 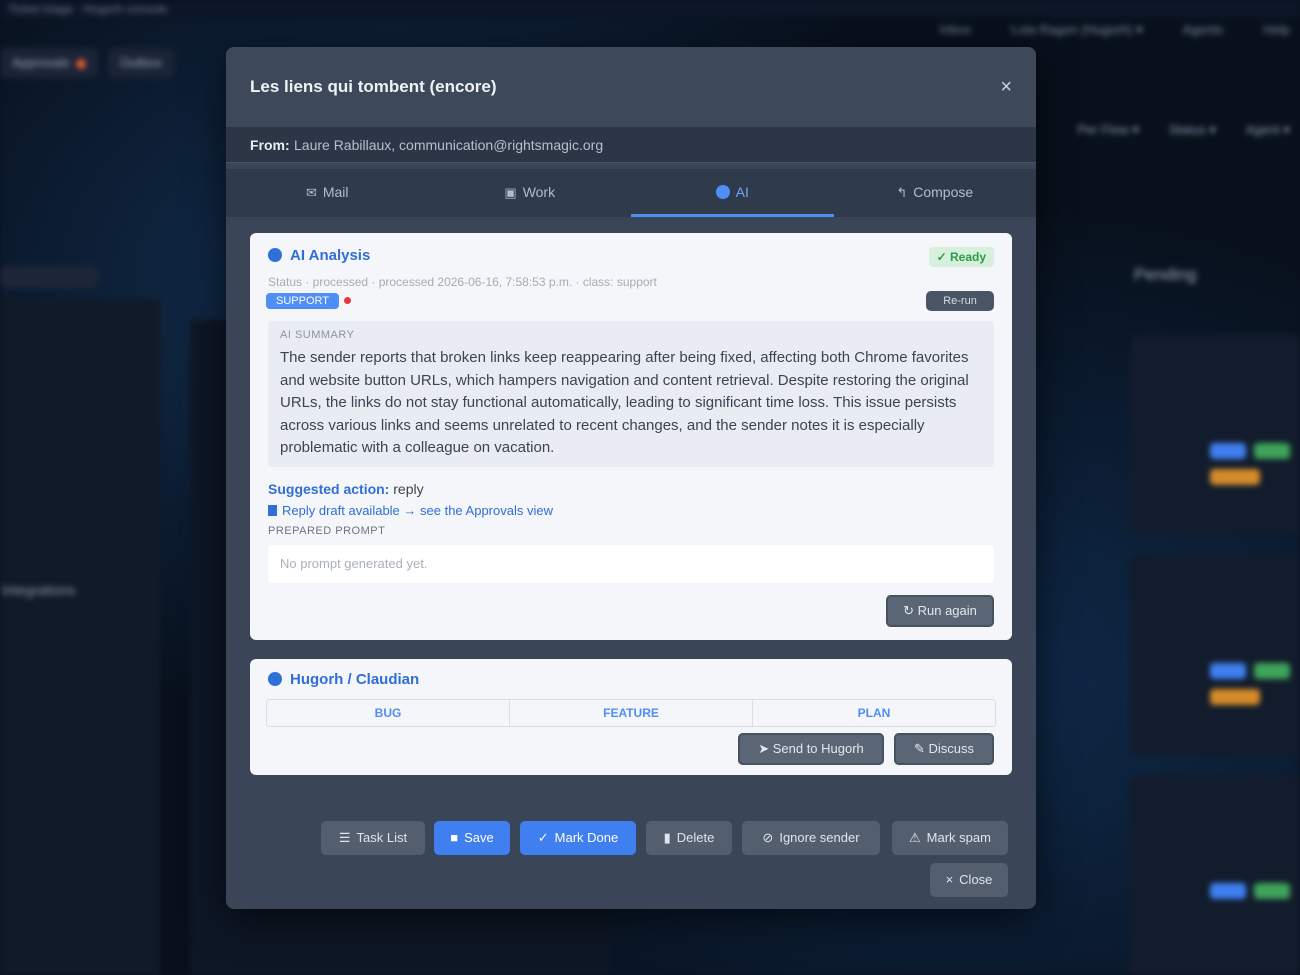 I want to click on delete-label: Delete, so click(x=695, y=837).